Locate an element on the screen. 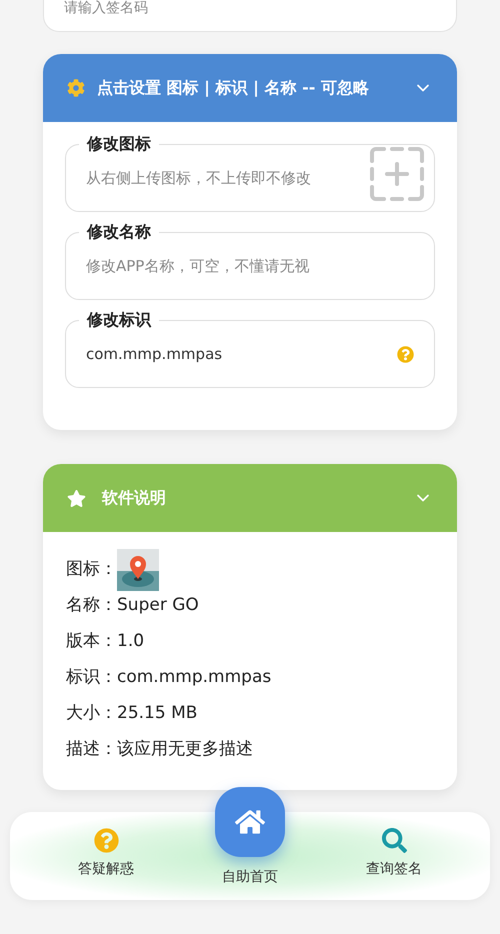 This screenshot has width=500, height=934. star-icon is located at coordinates (76, 498).